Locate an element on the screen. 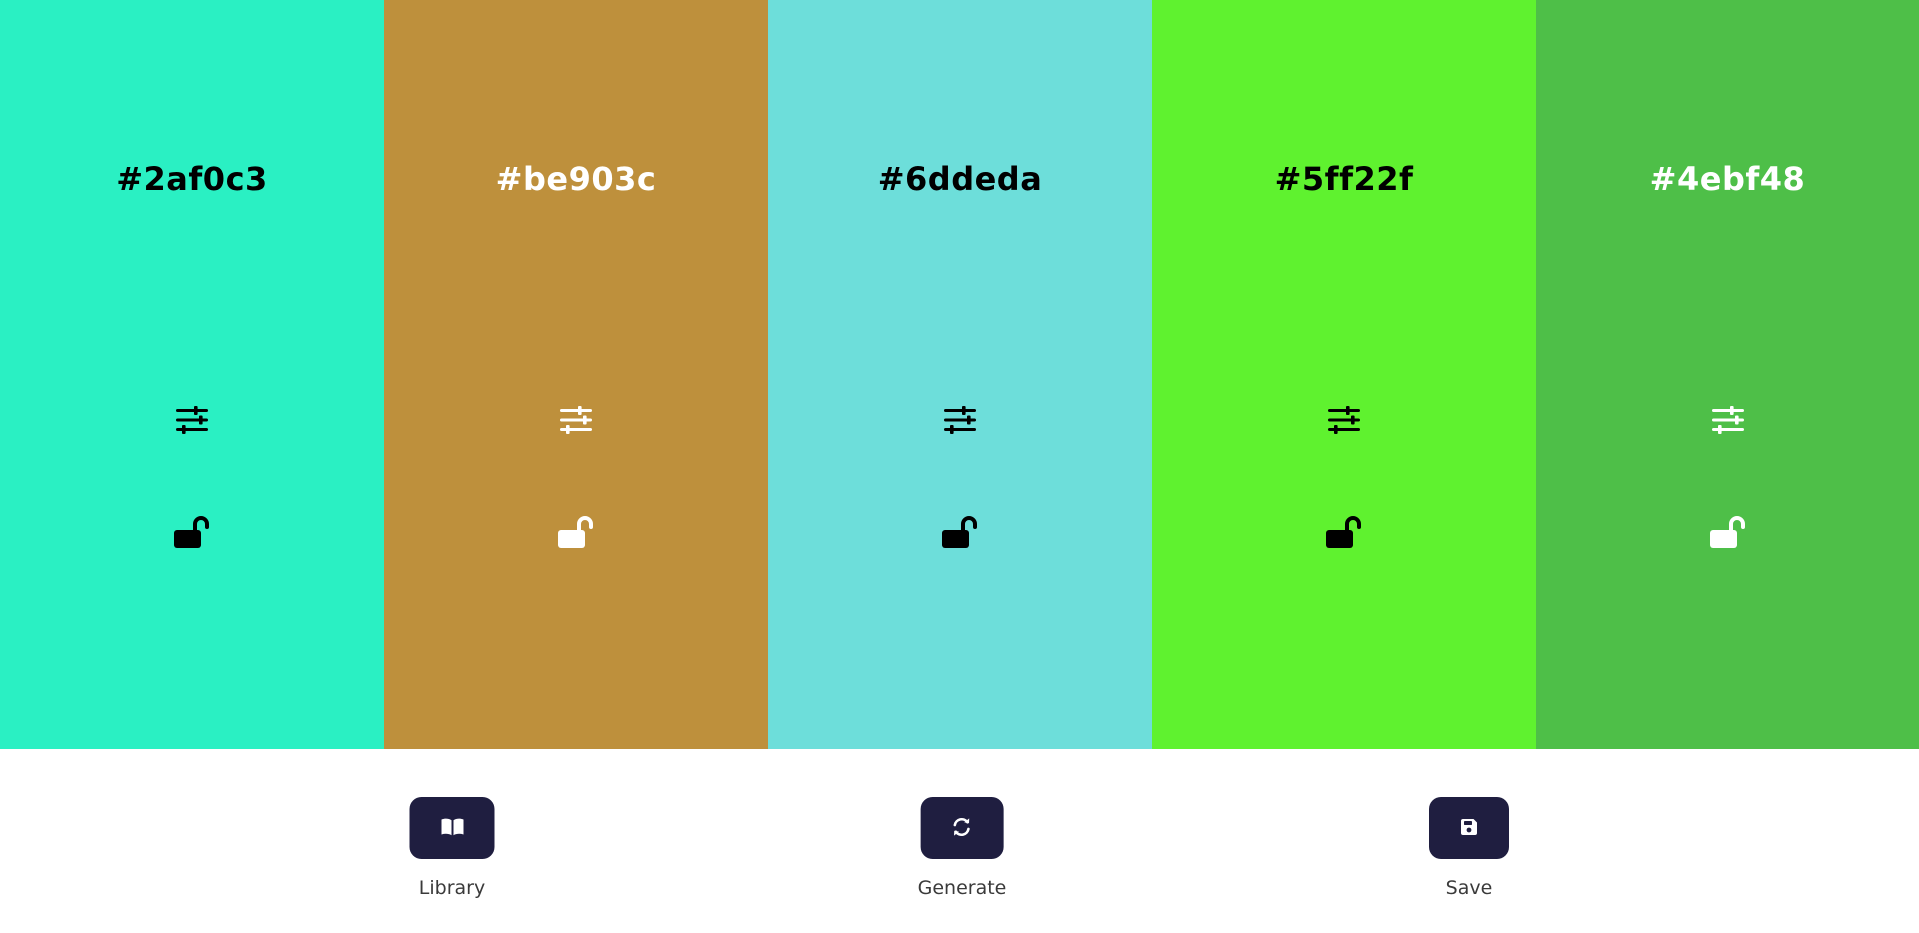 This screenshot has width=1919, height=933. generate-label: Generate is located at coordinates (962, 888).